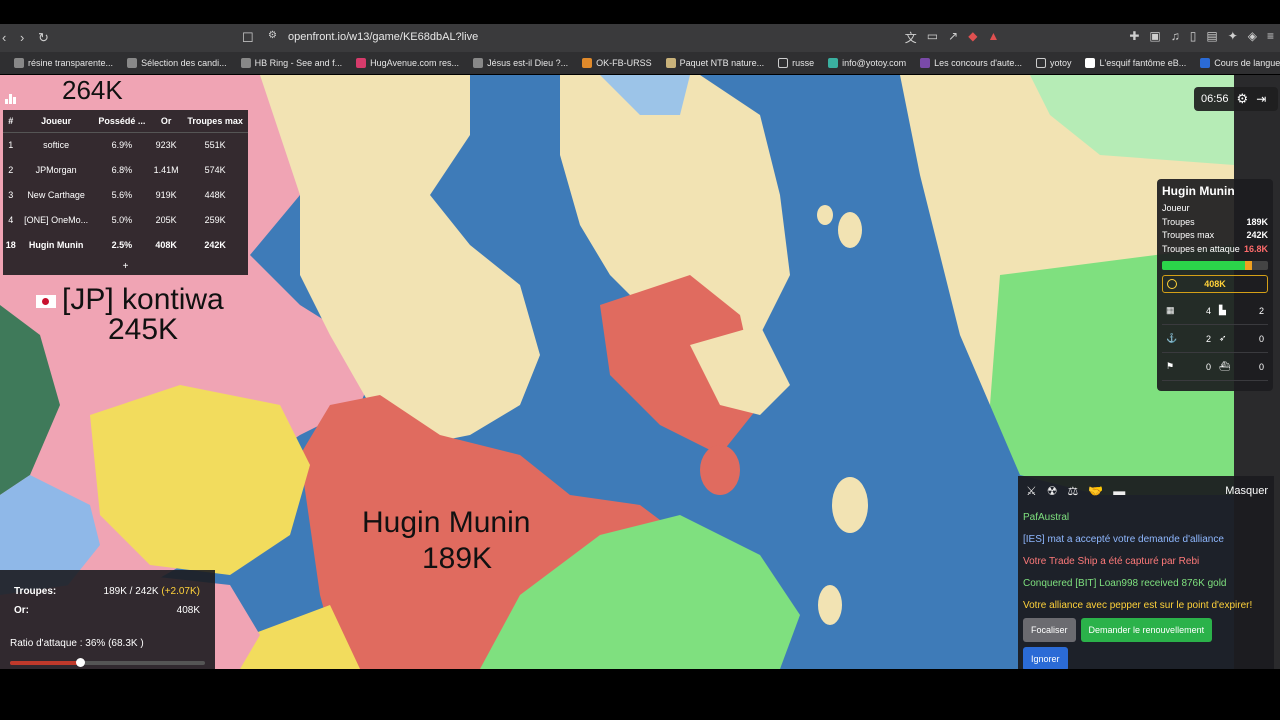  I want to click on star-icon: ✦, so click(1233, 37).